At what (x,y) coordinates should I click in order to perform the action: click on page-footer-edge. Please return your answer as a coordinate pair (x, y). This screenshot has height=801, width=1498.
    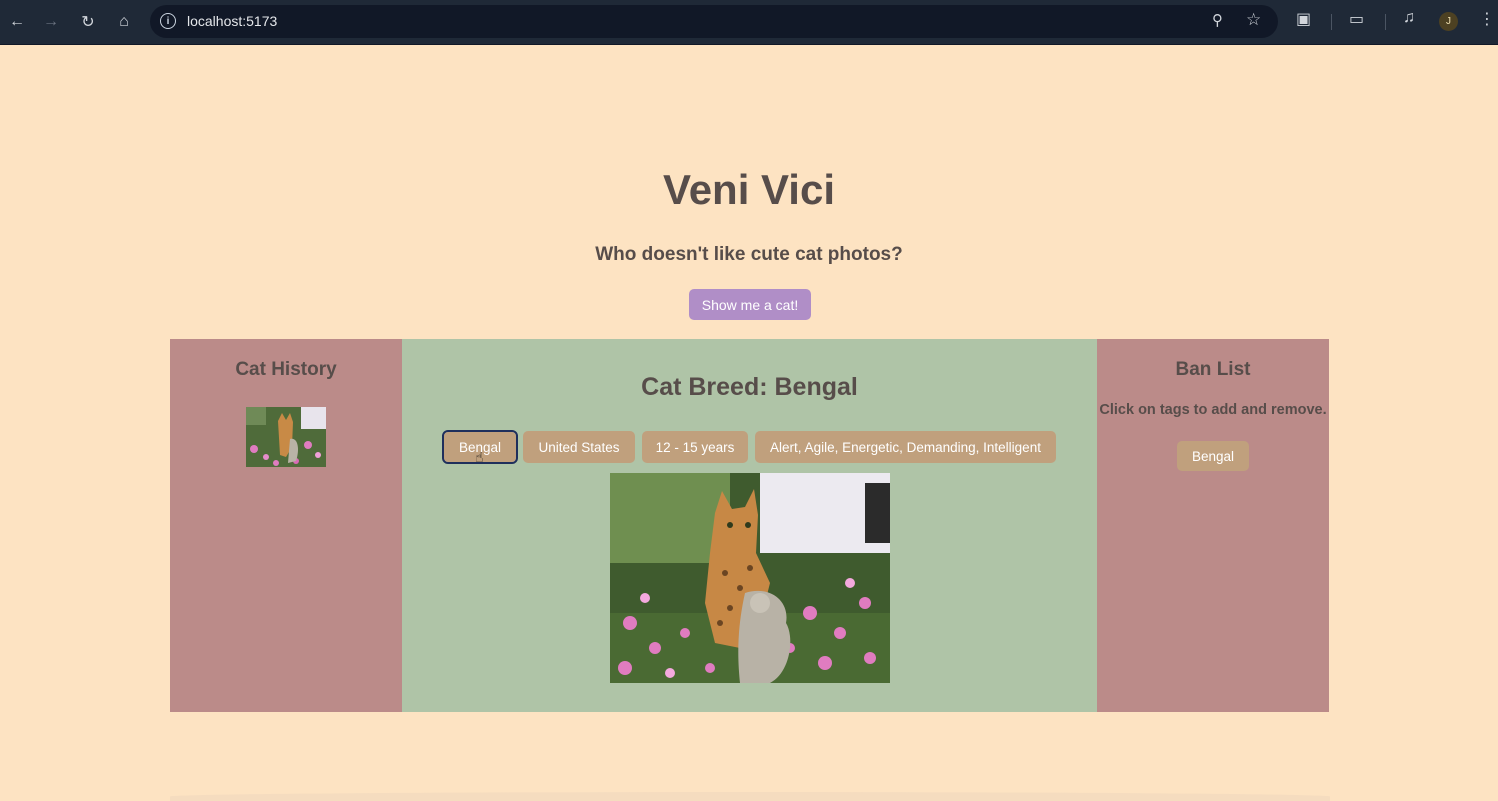
    Looking at the image, I should click on (750, 796).